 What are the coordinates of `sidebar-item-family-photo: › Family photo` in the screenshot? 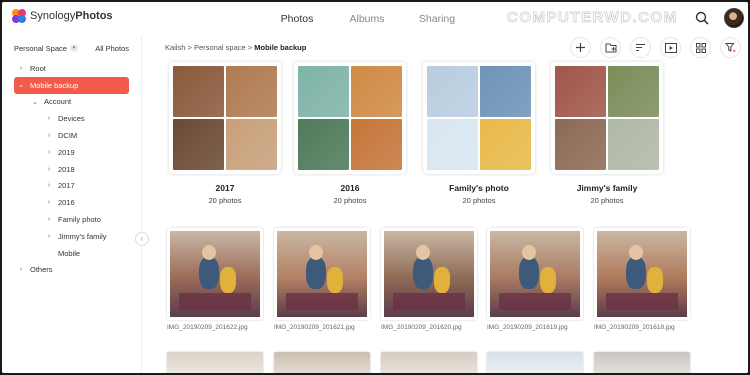 It's located at (71, 219).